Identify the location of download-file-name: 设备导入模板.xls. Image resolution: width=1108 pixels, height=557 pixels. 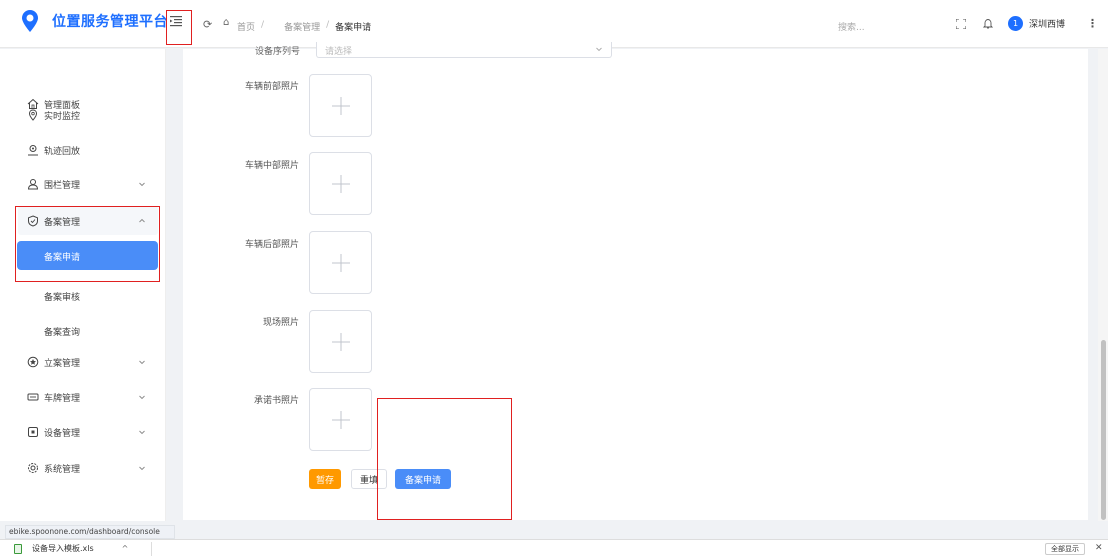
(63, 548).